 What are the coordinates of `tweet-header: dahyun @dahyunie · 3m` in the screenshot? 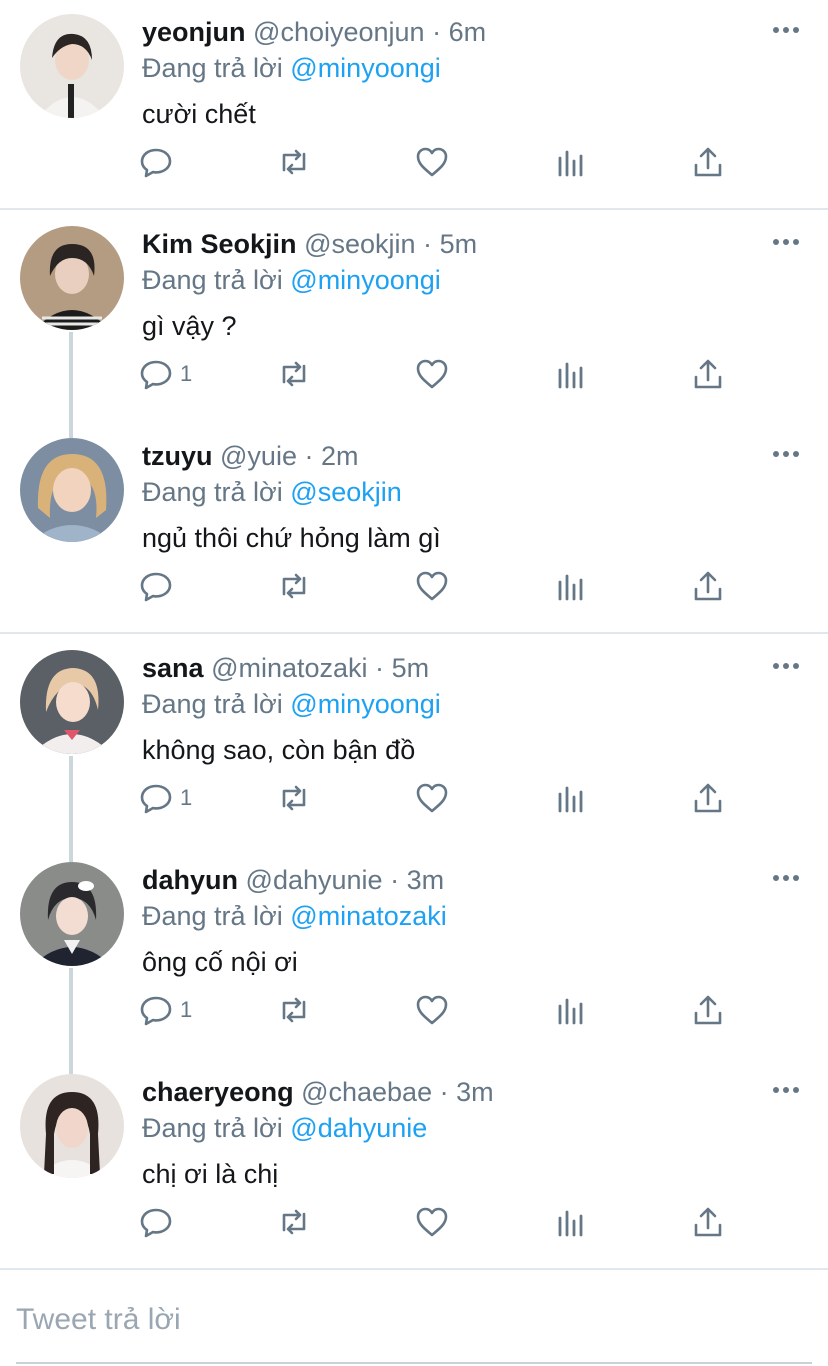 It's located at (293, 880).